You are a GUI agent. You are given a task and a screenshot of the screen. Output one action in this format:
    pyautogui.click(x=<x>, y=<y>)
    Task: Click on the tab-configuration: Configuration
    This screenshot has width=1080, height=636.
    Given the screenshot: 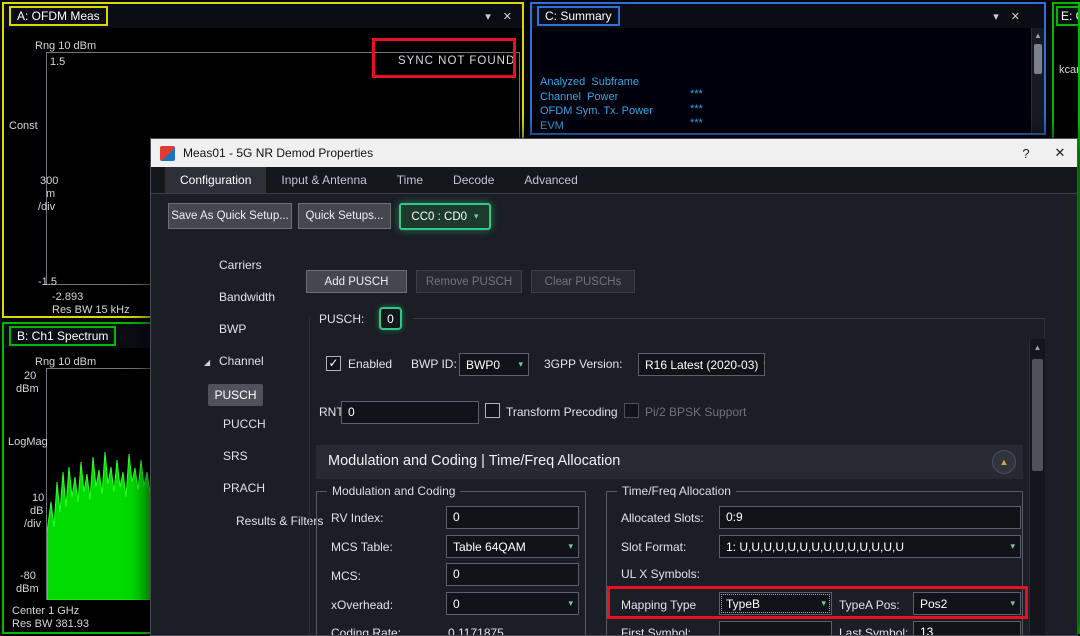 What is the action you would take?
    pyautogui.click(x=216, y=180)
    